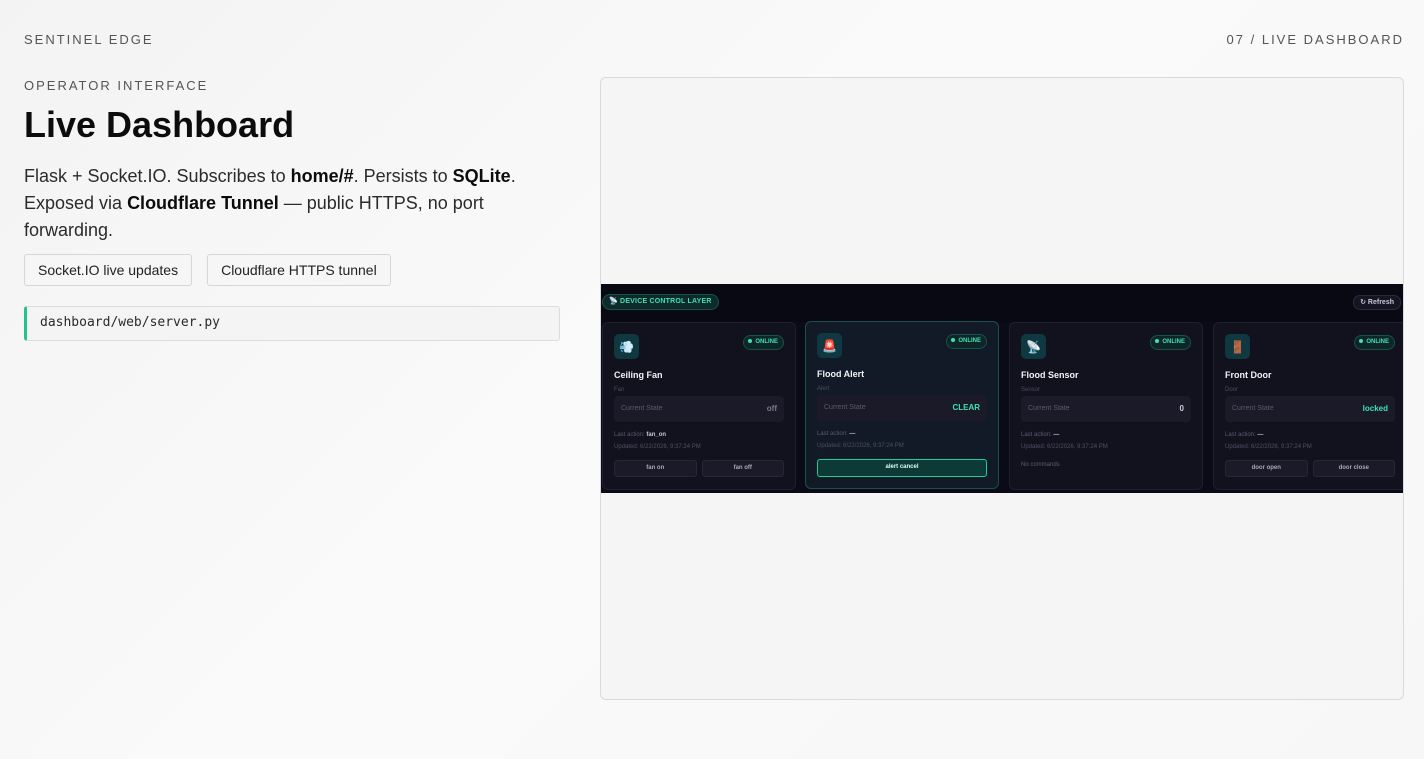 Image resolution: width=1424 pixels, height=759 pixels. What do you see at coordinates (823, 389) in the screenshot?
I see `device-type: Alert` at bounding box center [823, 389].